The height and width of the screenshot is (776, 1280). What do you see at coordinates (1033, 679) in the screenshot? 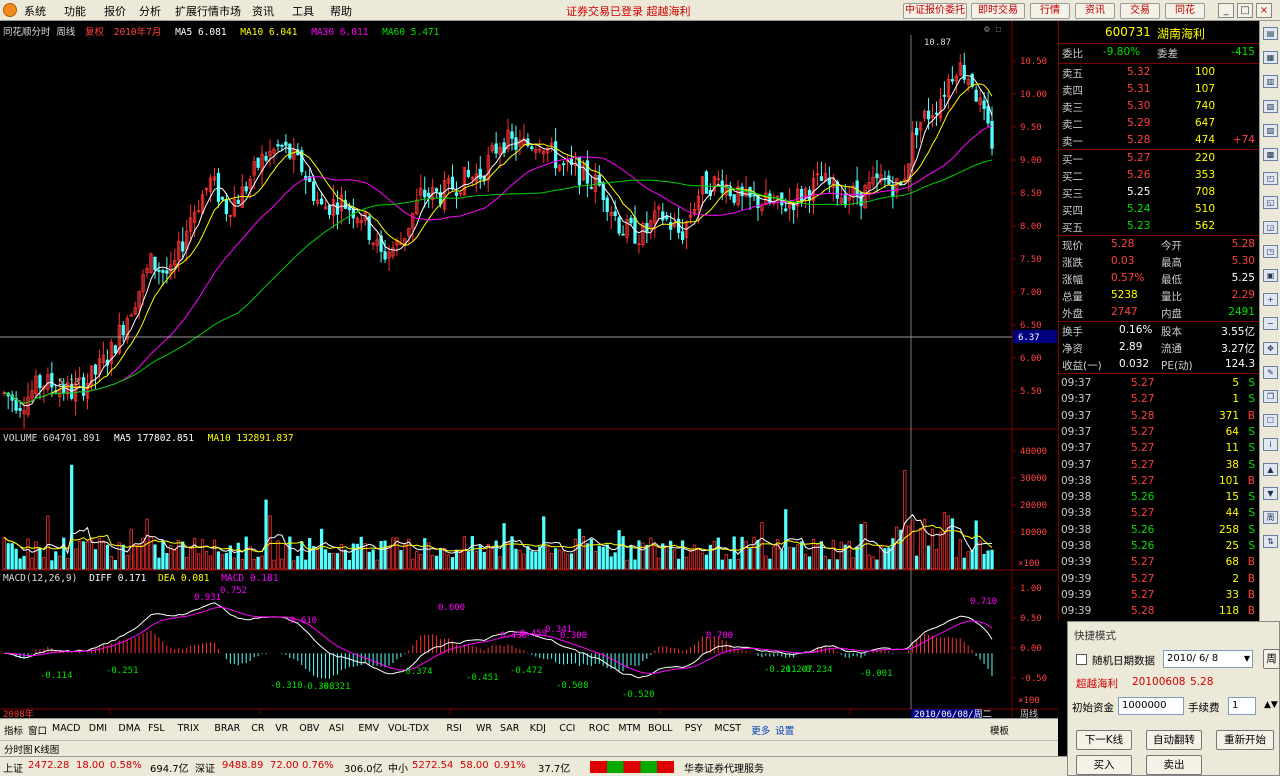
I see `macd-tick-label: -0.50` at bounding box center [1033, 679].